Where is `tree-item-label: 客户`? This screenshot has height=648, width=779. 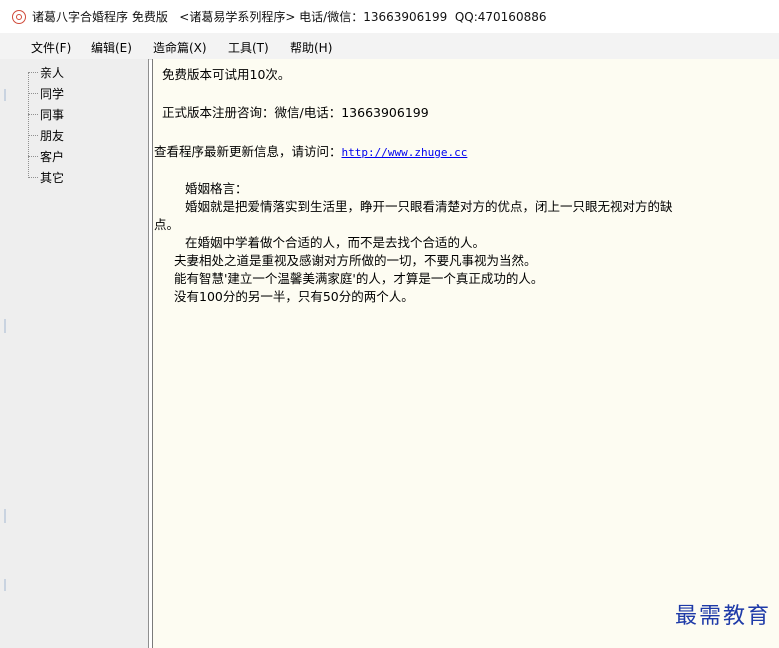 tree-item-label: 客户 is located at coordinates (52, 157).